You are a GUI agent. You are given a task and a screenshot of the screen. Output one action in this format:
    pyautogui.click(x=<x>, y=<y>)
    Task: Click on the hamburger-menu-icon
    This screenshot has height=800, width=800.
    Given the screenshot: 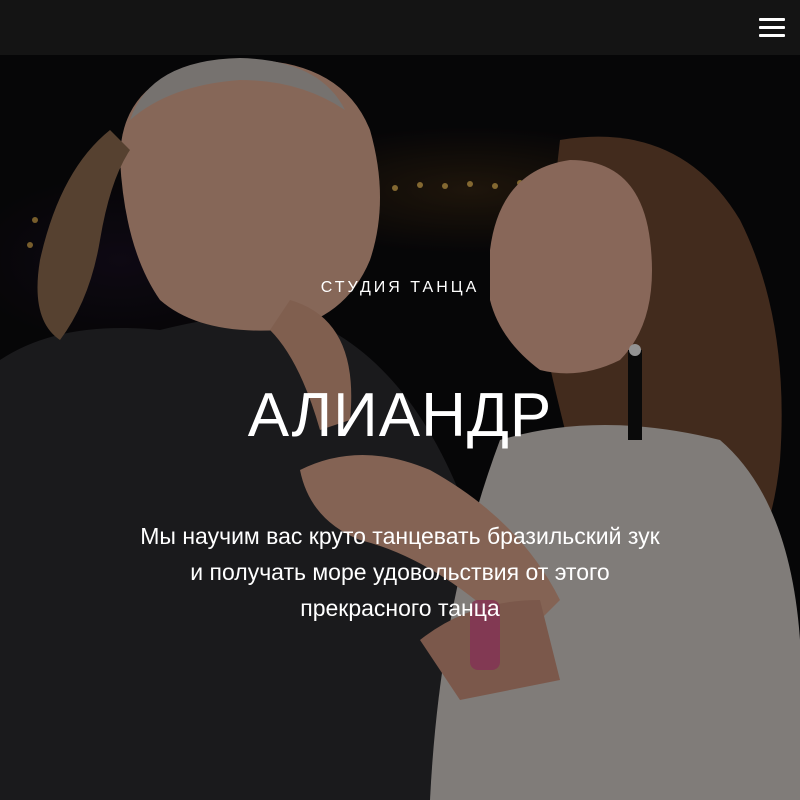 What is the action you would take?
    pyautogui.click(x=772, y=27)
    